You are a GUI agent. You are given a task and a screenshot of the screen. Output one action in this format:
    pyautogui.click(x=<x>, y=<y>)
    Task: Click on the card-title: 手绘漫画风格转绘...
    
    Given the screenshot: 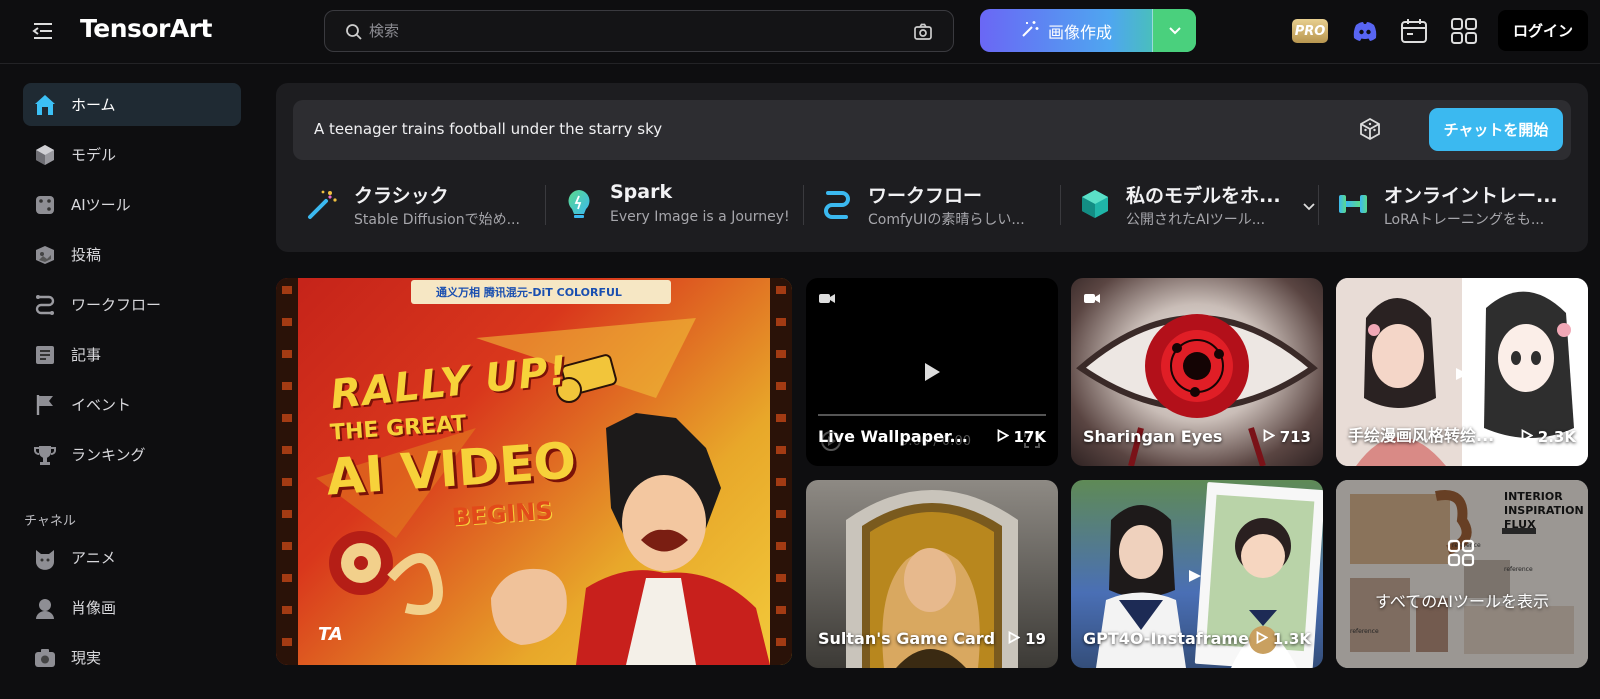 What is the action you would take?
    pyautogui.click(x=1421, y=435)
    